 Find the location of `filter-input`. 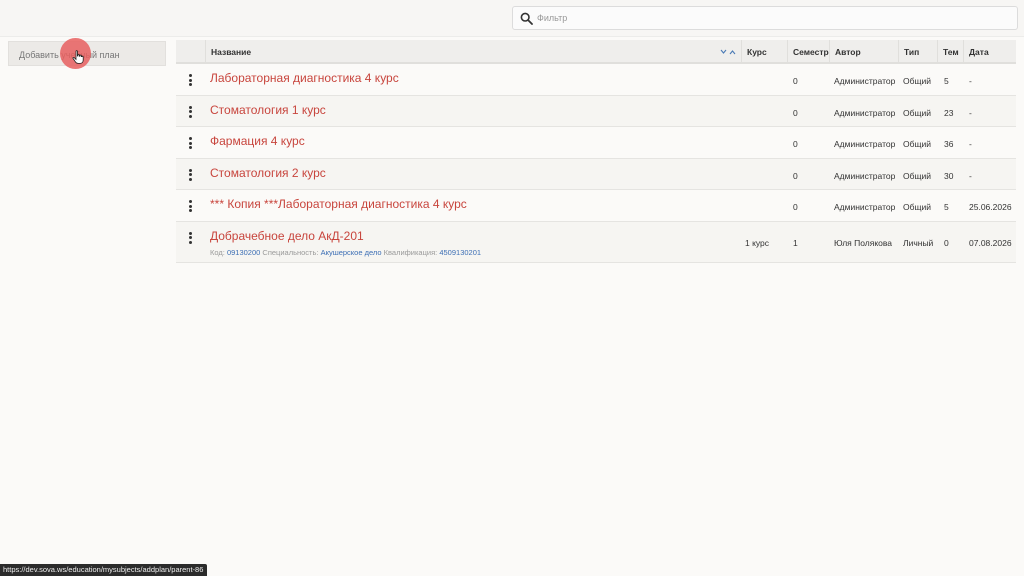

filter-input is located at coordinates (772, 18).